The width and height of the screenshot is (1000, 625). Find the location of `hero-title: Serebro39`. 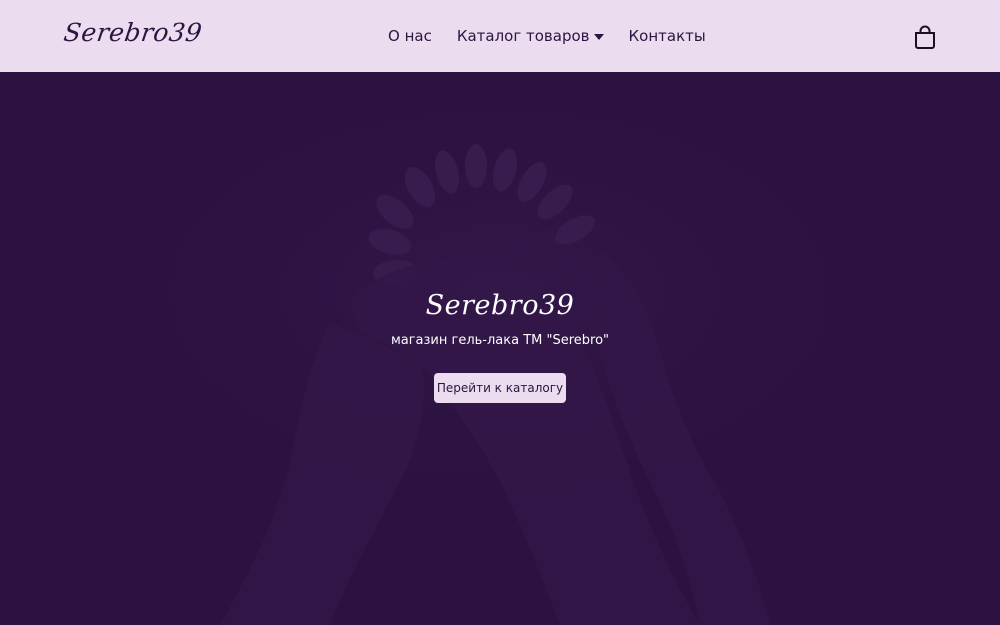

hero-title: Serebro39 is located at coordinates (500, 305).